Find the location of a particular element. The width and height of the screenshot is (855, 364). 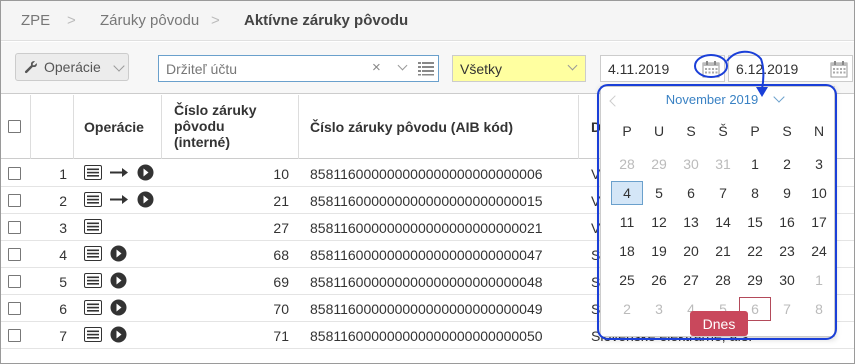

calendar-day: 9 is located at coordinates (787, 193).